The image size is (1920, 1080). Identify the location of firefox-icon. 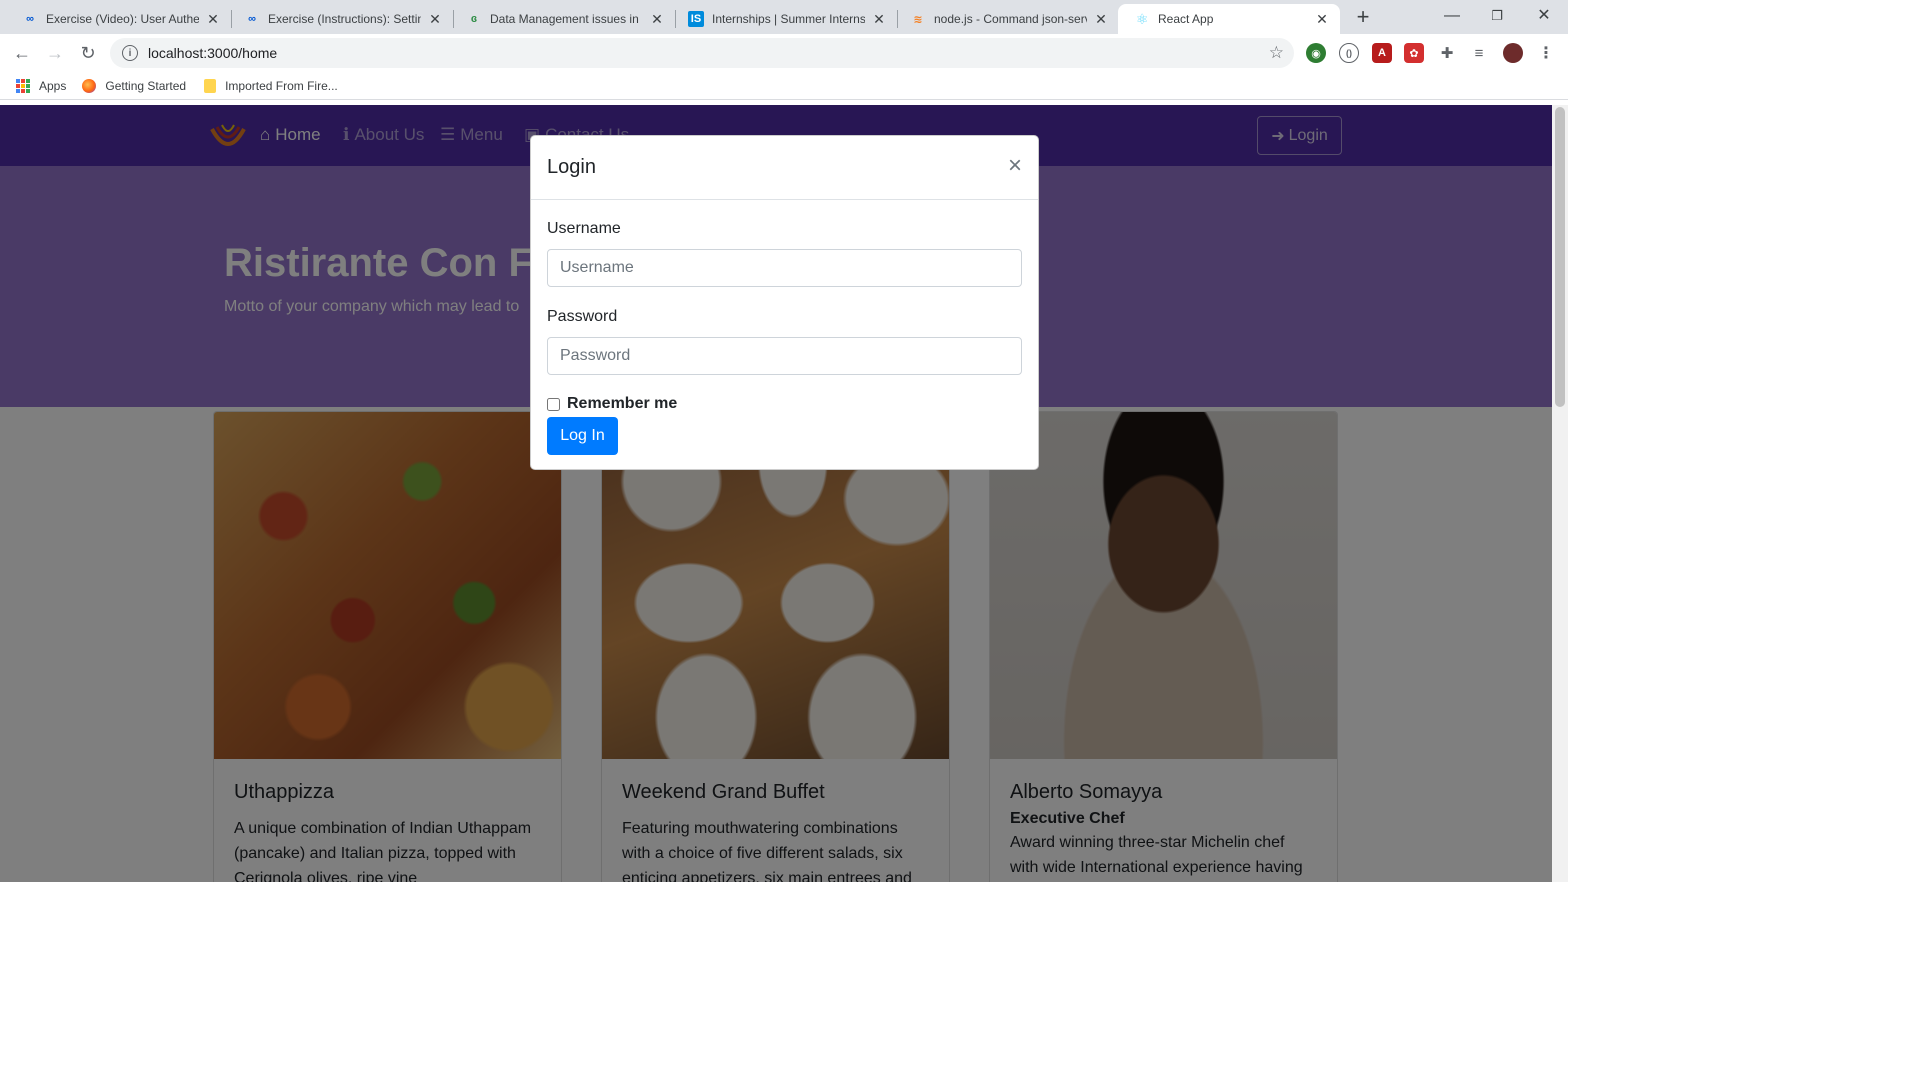
(89, 85).